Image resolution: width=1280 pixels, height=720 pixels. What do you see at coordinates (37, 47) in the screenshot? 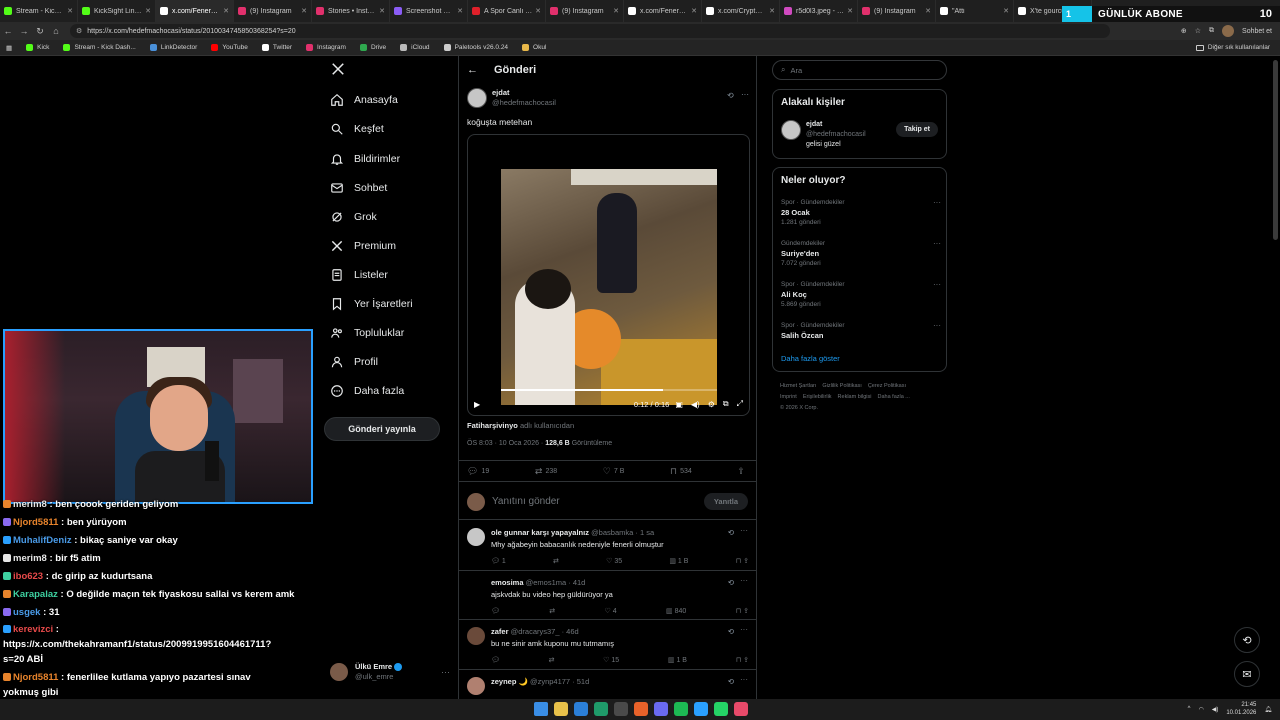
I see `bookmark-item: Kick` at bounding box center [37, 47].